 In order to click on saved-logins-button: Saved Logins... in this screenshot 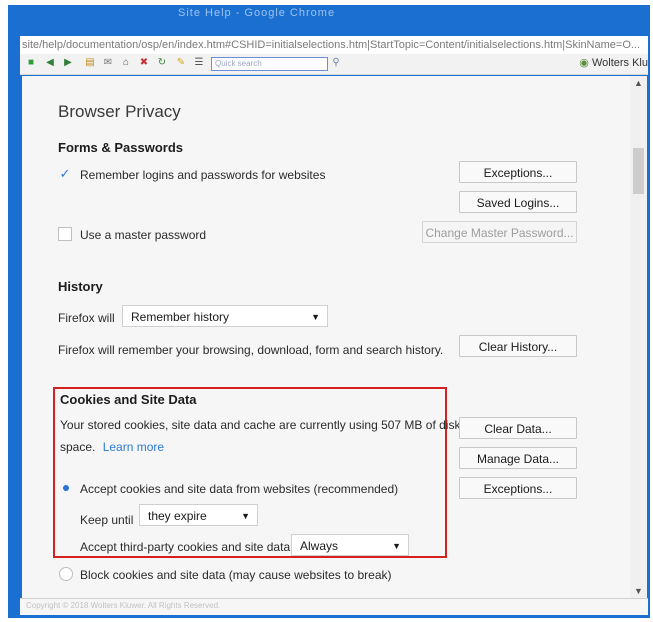, I will do `click(518, 202)`.